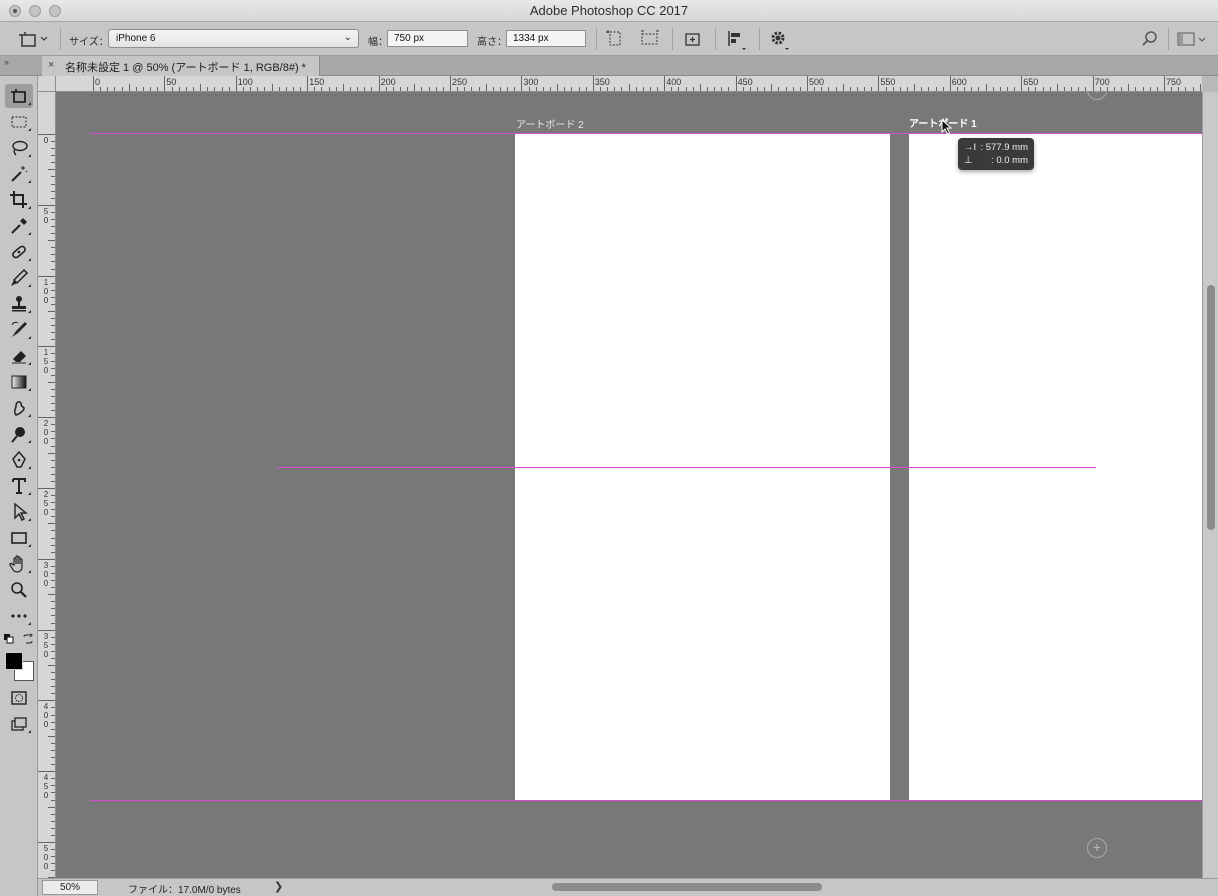 The image size is (1218, 896). What do you see at coordinates (19, 356) in the screenshot?
I see `eraser-tool` at bounding box center [19, 356].